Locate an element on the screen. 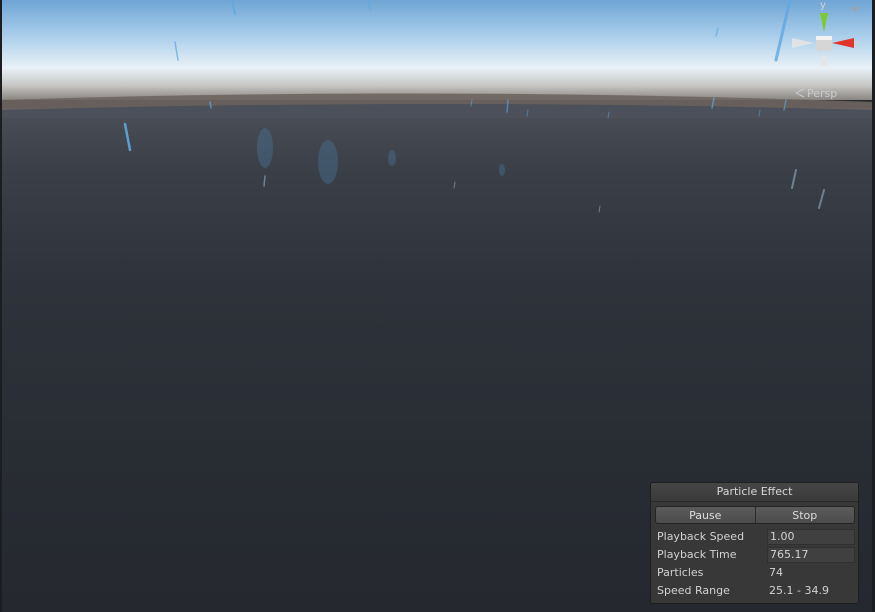 Image resolution: width=875 pixels, height=612 pixels. particles-row: Particles 74 is located at coordinates (756, 573).